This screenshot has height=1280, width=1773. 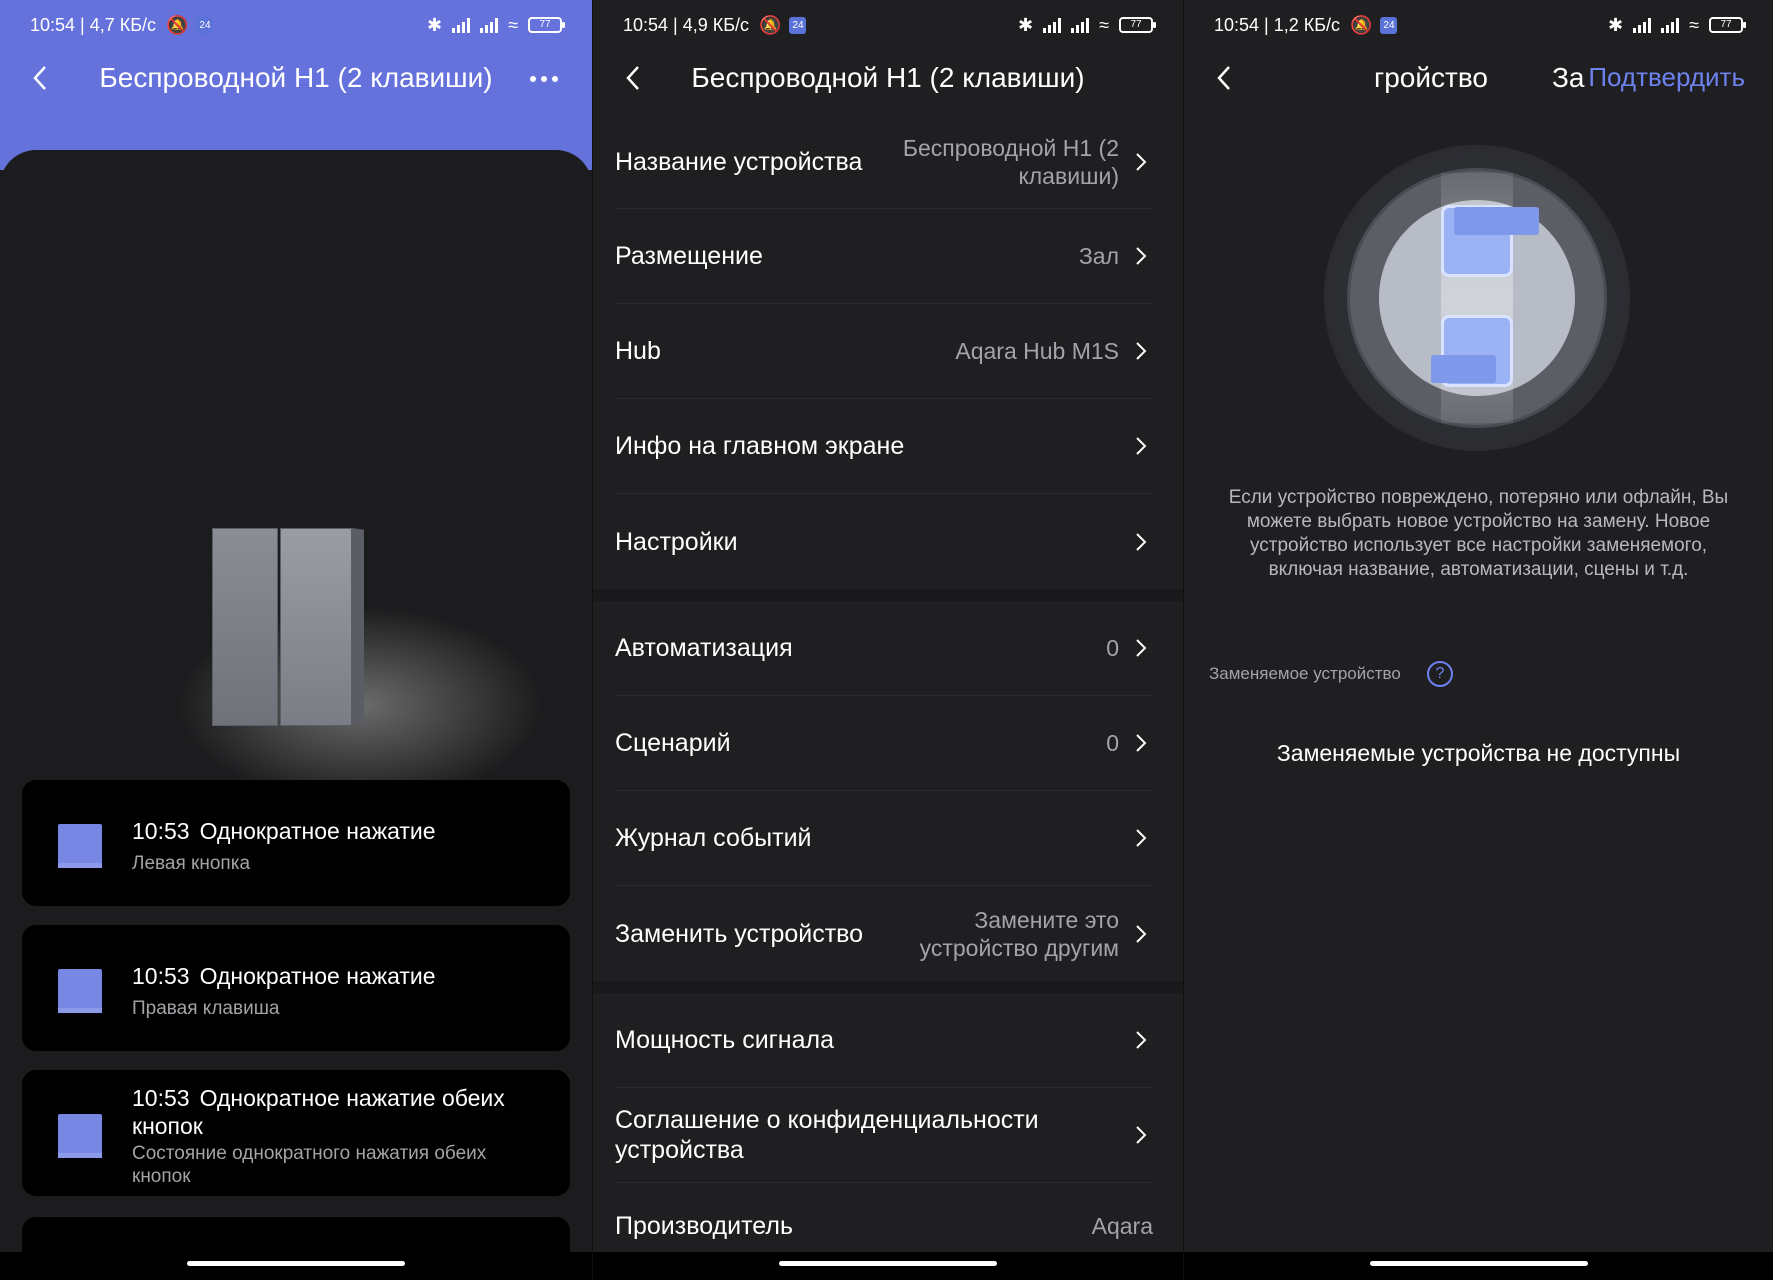 I want to click on event-title: 10:53 Однократное нажатие обеих кнопок, so click(x=336, y=1112).